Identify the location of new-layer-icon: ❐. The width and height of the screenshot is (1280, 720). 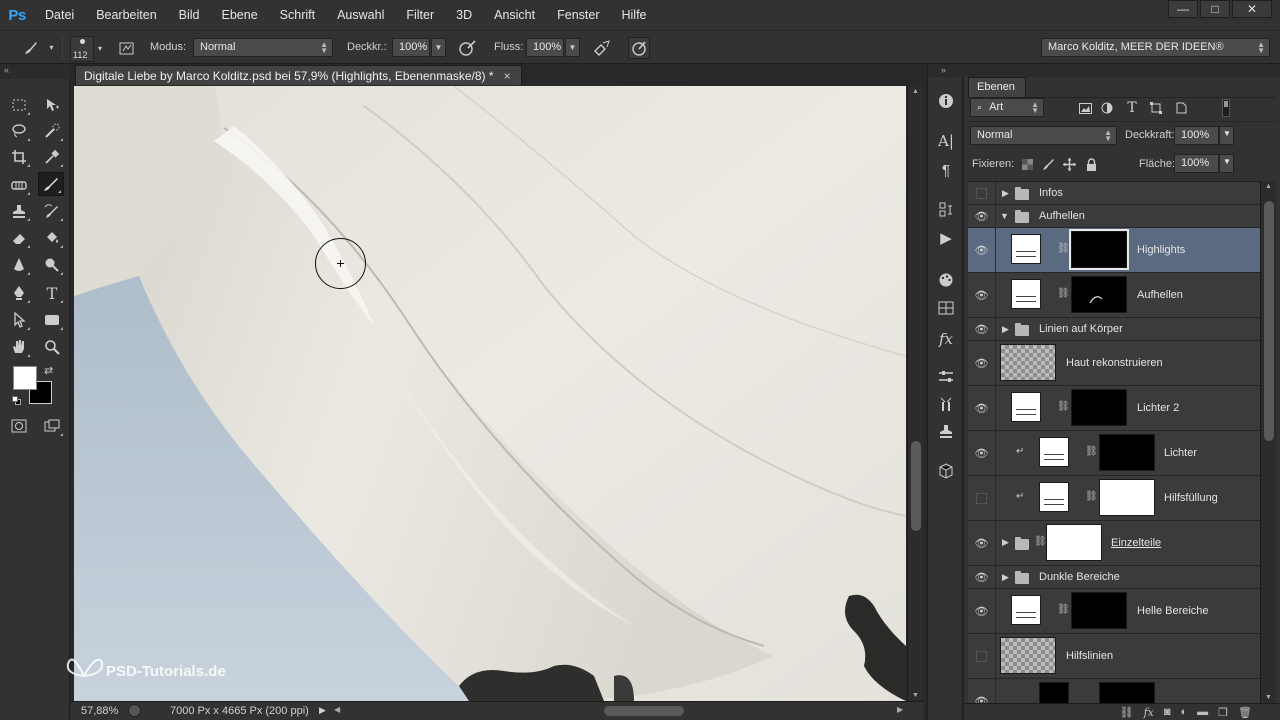
(1223, 712).